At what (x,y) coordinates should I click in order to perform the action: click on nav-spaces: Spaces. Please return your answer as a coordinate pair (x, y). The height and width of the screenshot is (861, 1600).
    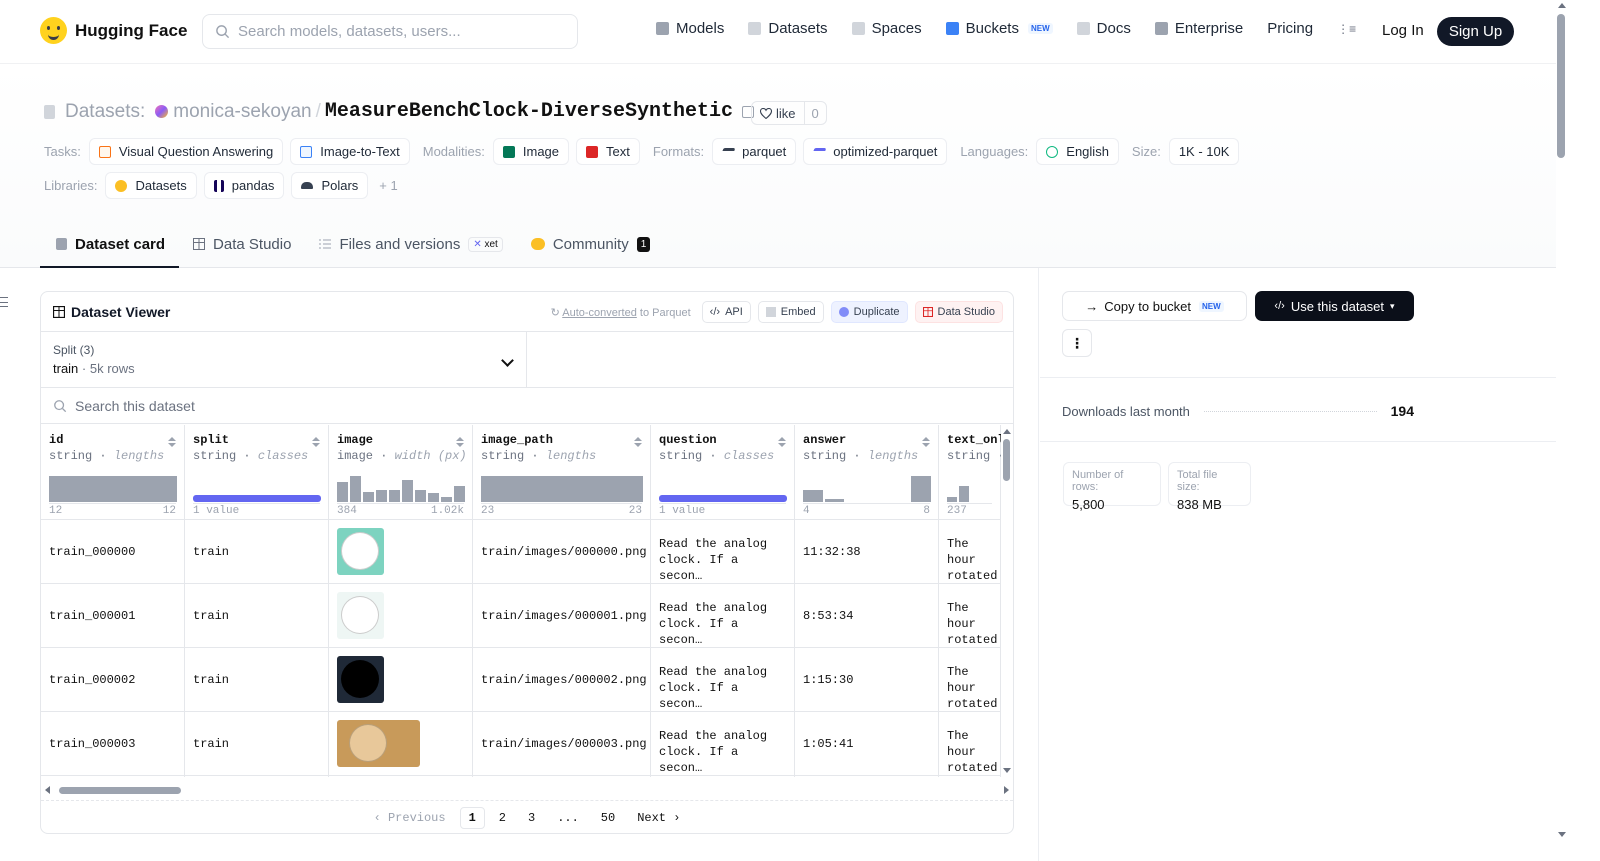
    Looking at the image, I should click on (886, 28).